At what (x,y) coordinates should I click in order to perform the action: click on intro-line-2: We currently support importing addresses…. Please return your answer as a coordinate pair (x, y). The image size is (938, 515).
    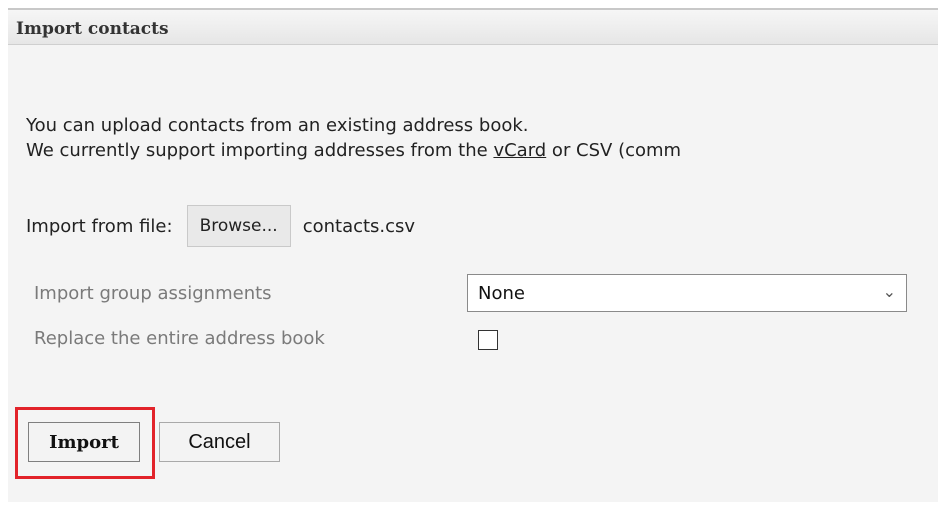
    Looking at the image, I should click on (353, 150).